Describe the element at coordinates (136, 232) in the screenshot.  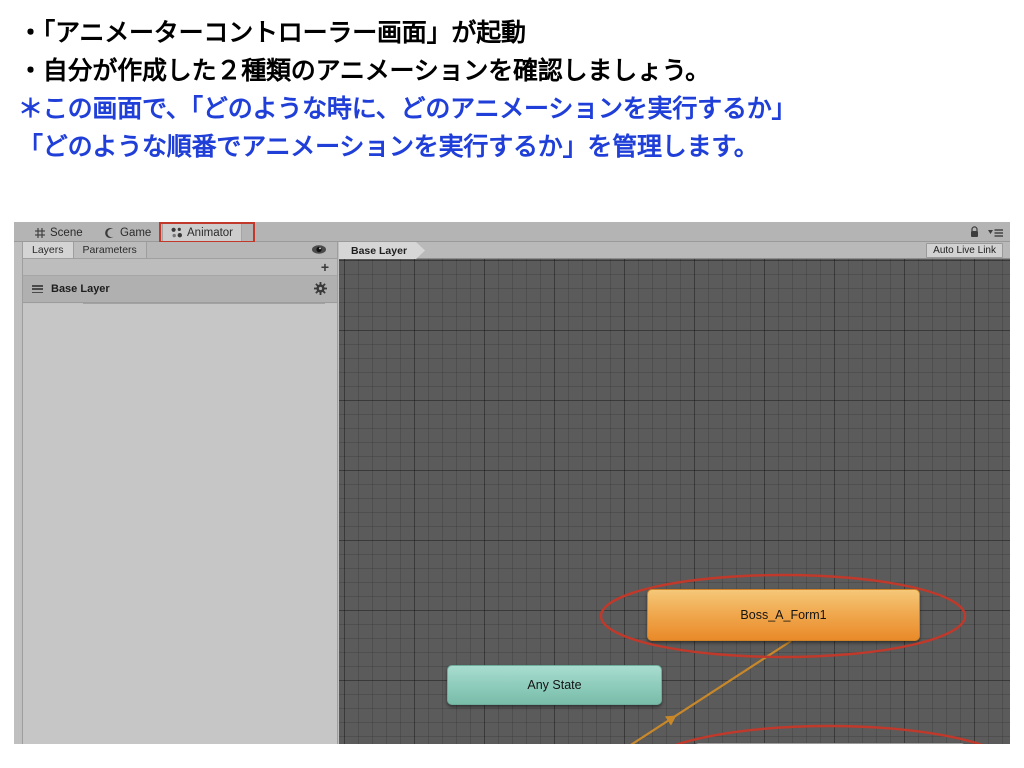
I see `tab-game-label: Game` at that location.